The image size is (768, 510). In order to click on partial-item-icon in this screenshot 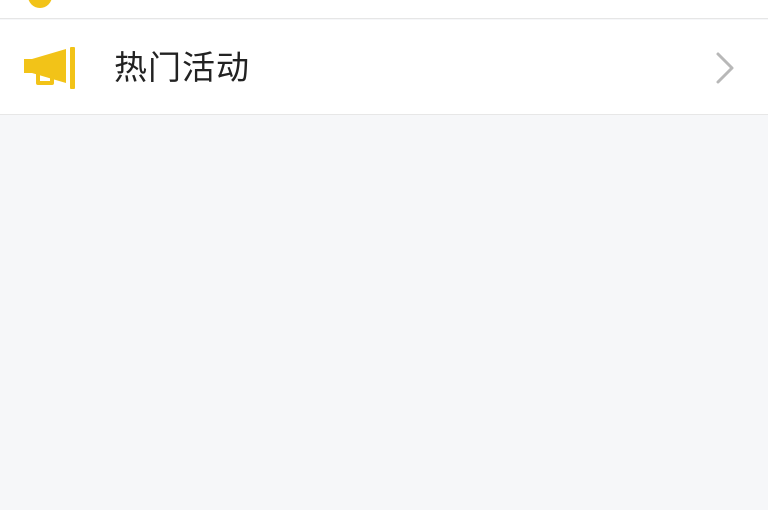, I will do `click(40, 4)`.